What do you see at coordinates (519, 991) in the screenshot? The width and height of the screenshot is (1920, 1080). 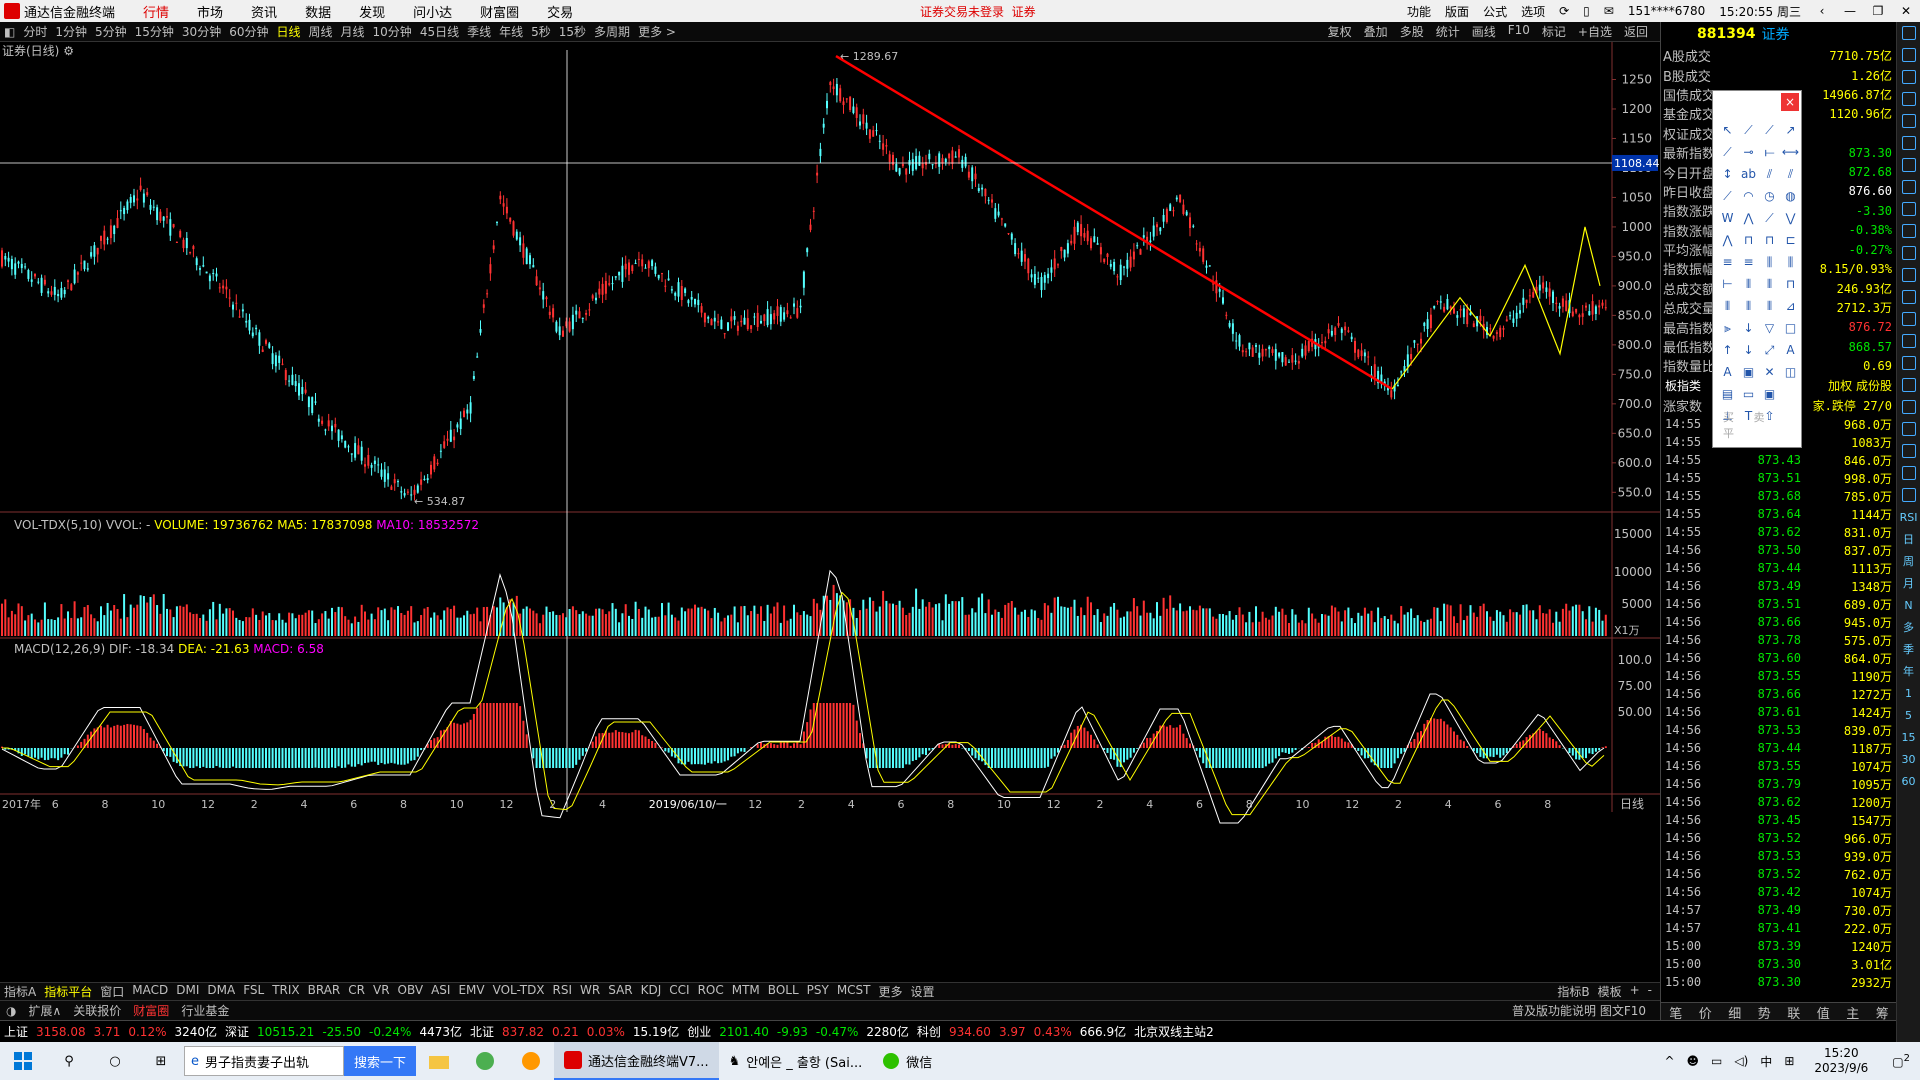 I see `indicator-tab-14: VOL-TDX` at bounding box center [519, 991].